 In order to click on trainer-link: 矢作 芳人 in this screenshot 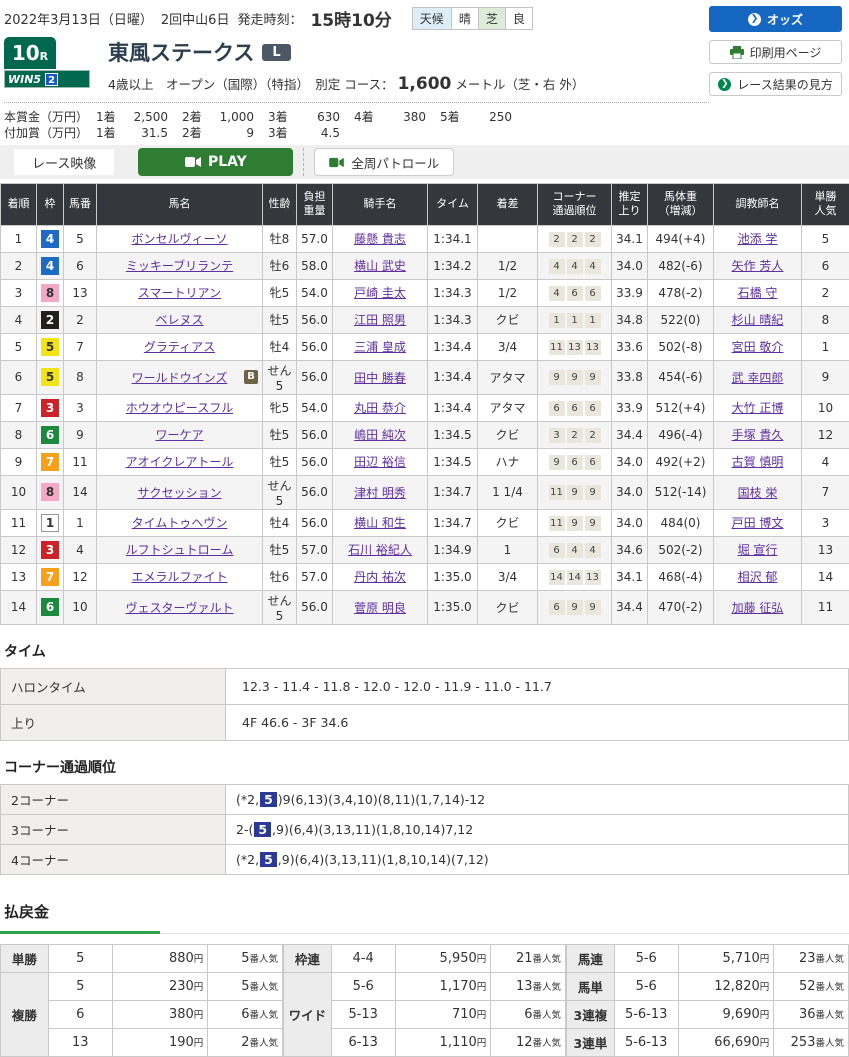, I will do `click(758, 266)`.